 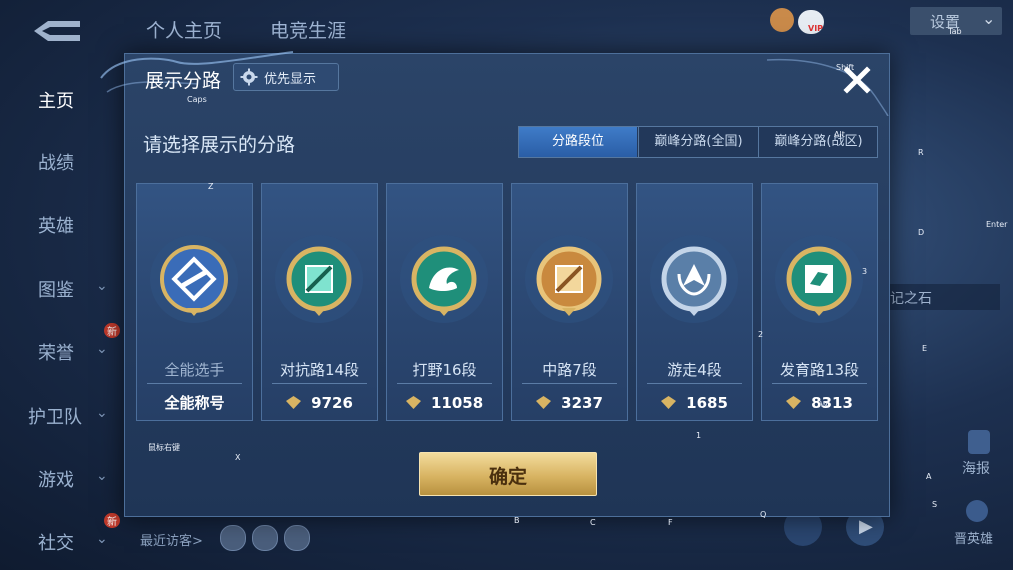 I want to click on key-hint-z: Z, so click(x=211, y=186).